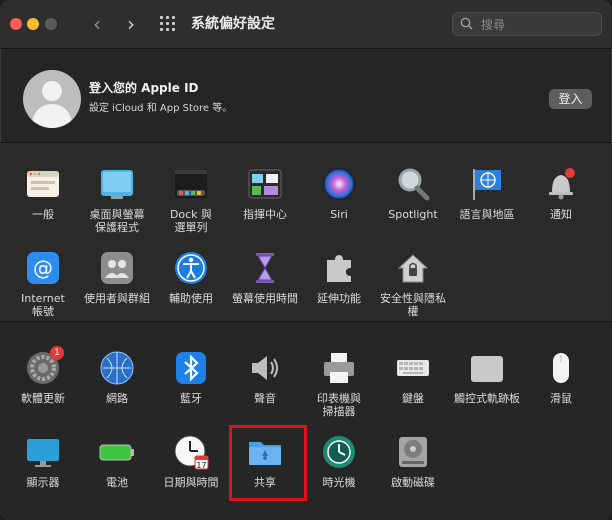 This screenshot has height=520, width=612. I want to click on pref-item-label: 安全性與隱私權, so click(413, 305).